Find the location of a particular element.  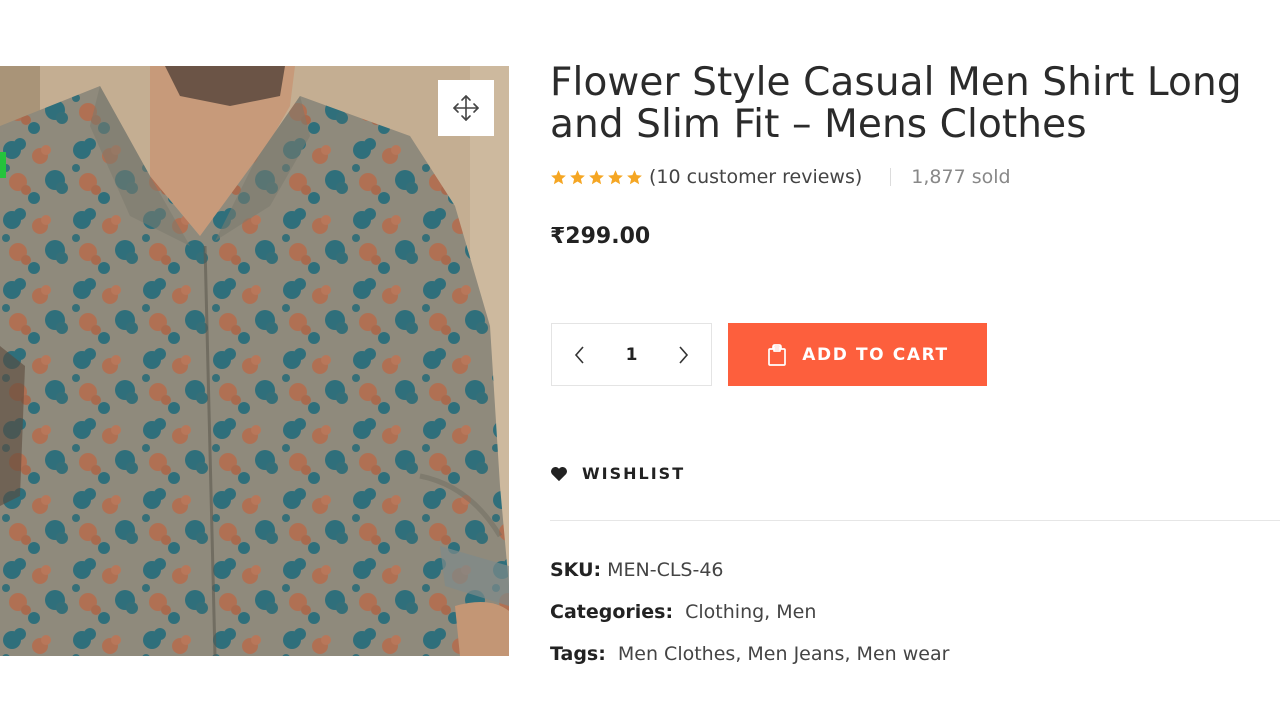

add-to-cart-label: ADD TO CART is located at coordinates (875, 354).